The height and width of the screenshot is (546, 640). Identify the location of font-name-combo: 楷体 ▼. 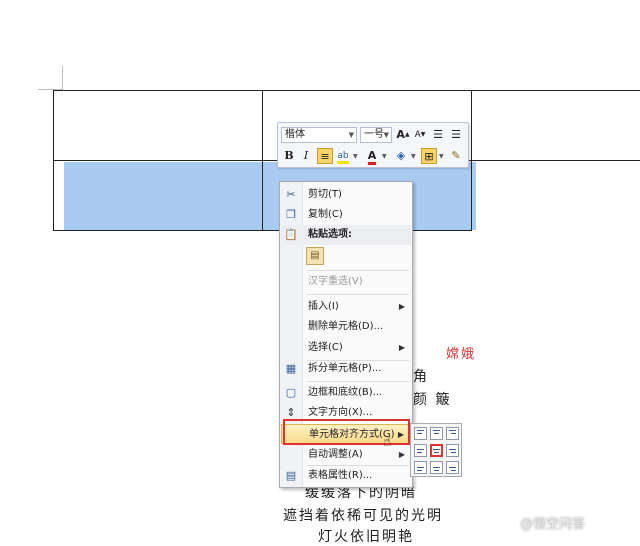
(319, 135).